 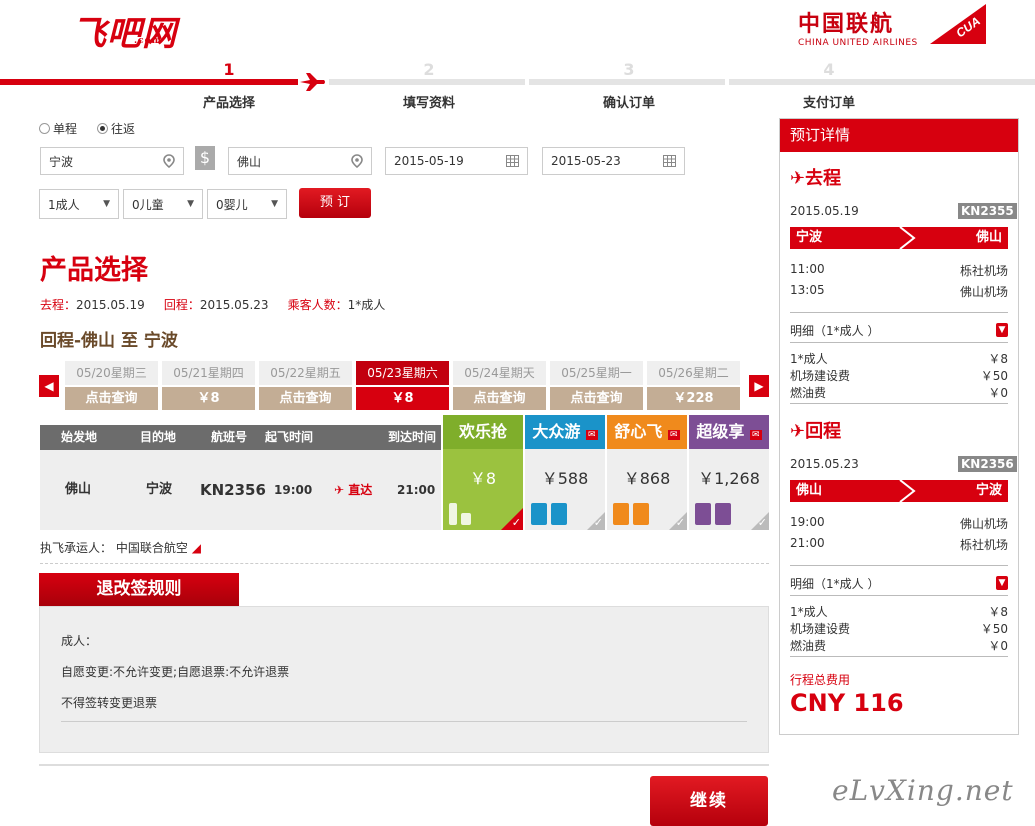 I want to click on rules-title: 退改签规则, so click(x=139, y=589).